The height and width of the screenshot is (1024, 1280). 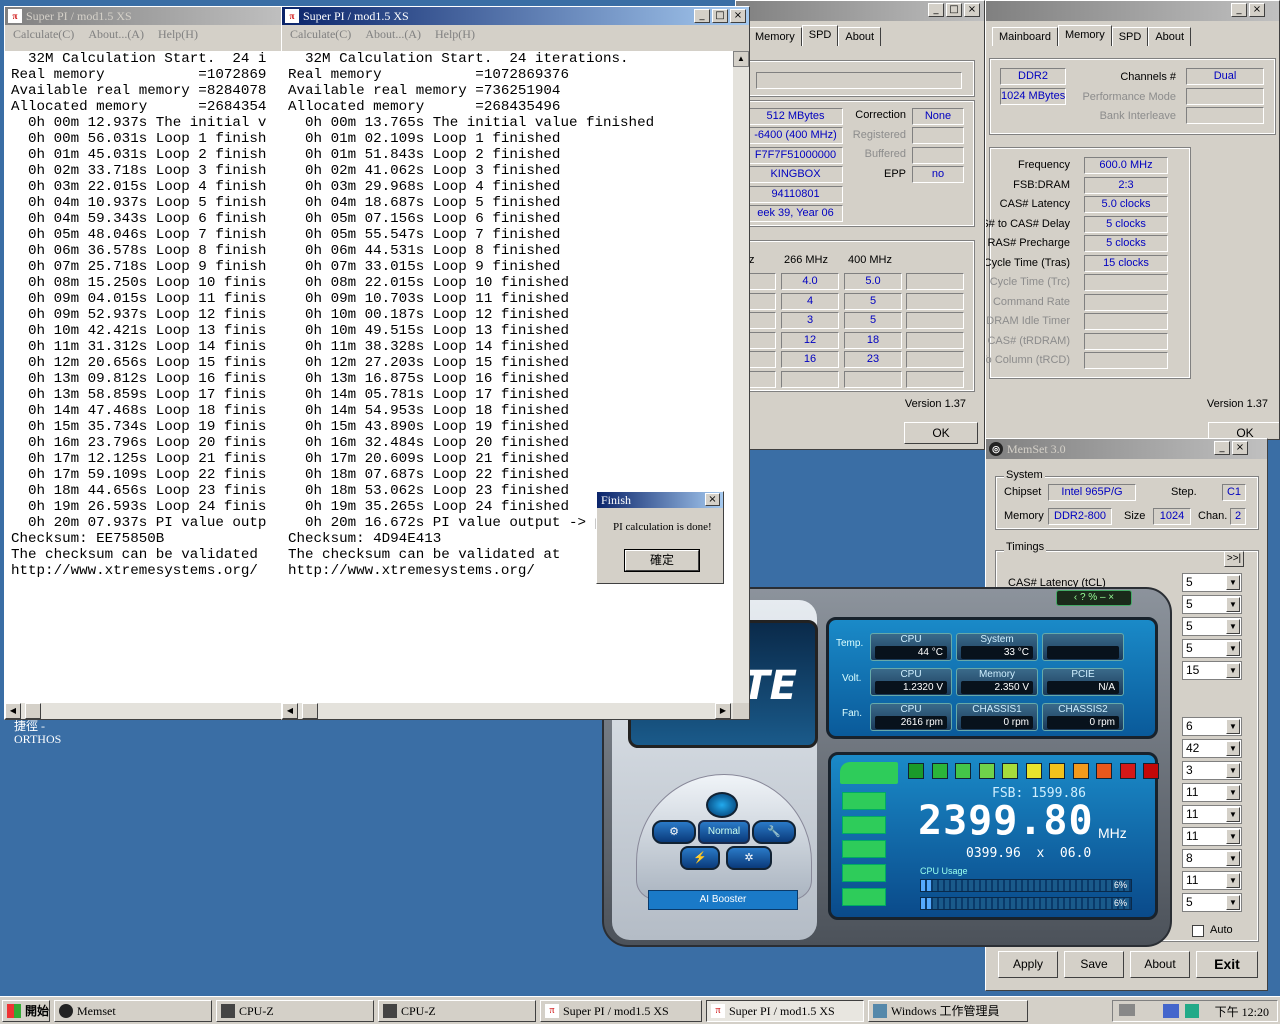 I want to click on superpi-1-hscrollbar: ◀, so click(x=146, y=711).